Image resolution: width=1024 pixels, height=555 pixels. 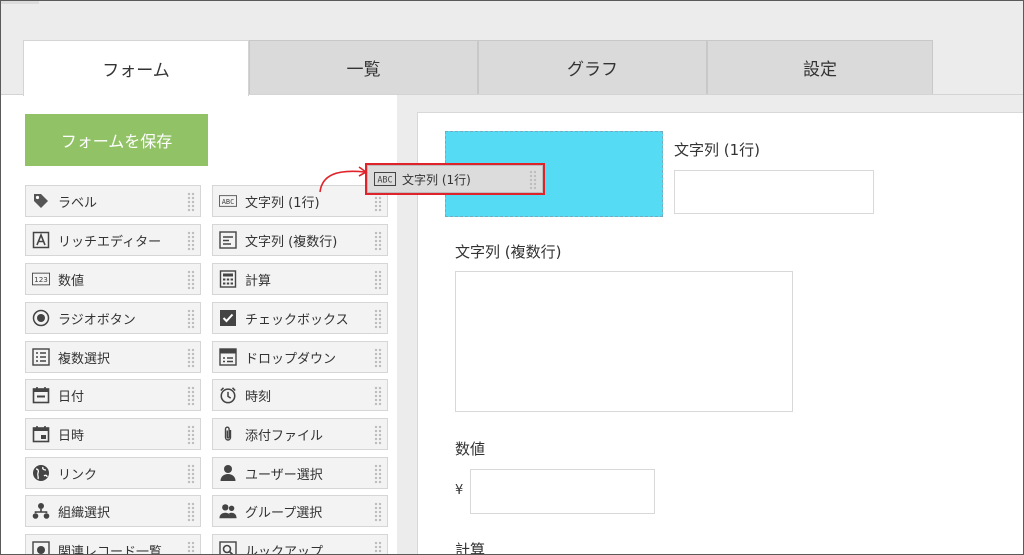 I want to click on palette-item-text: グループ選択, so click(x=283, y=511).